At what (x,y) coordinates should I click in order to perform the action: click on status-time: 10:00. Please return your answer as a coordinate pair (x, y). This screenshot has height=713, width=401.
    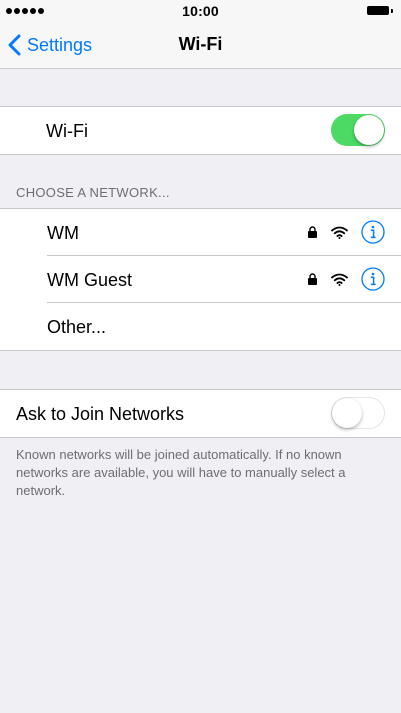
    Looking at the image, I should click on (200, 11).